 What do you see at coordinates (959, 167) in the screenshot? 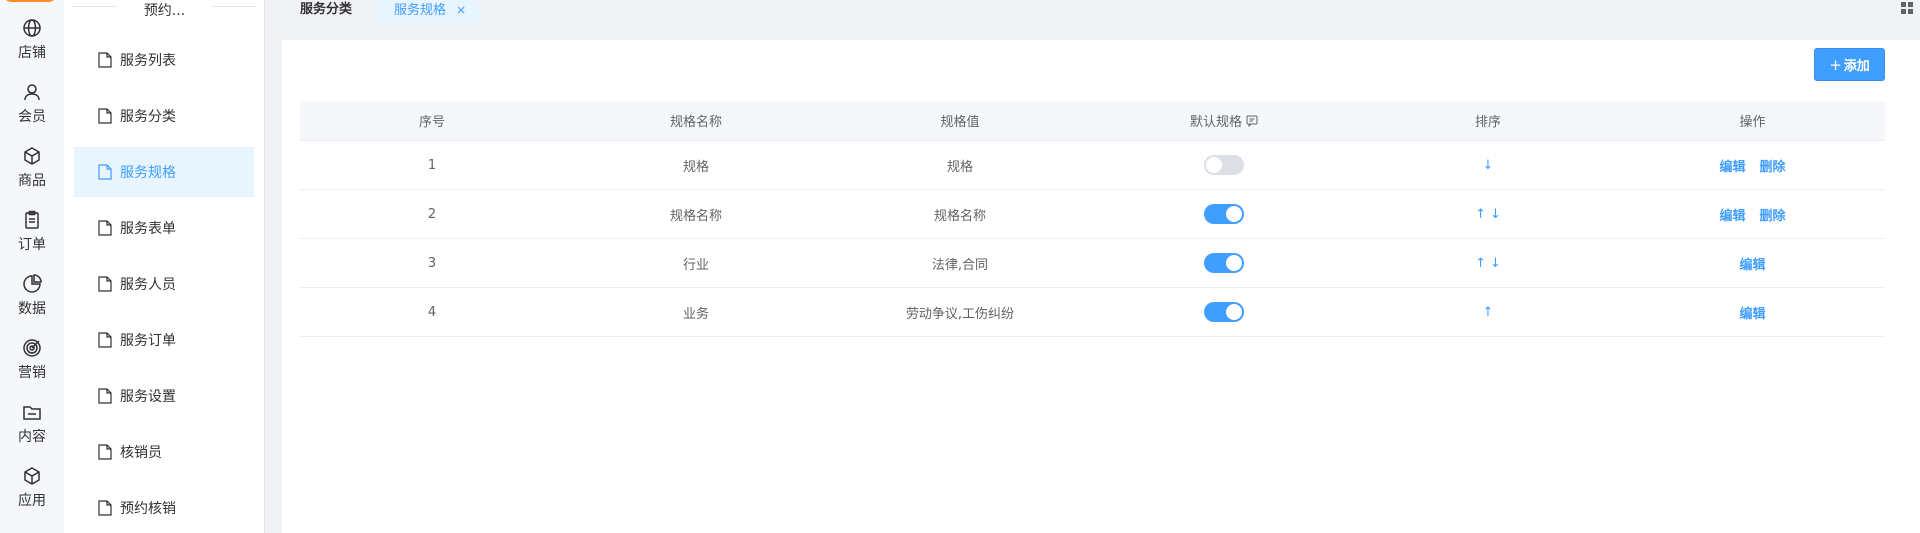
I see `cell-spec-value: 规格` at bounding box center [959, 167].